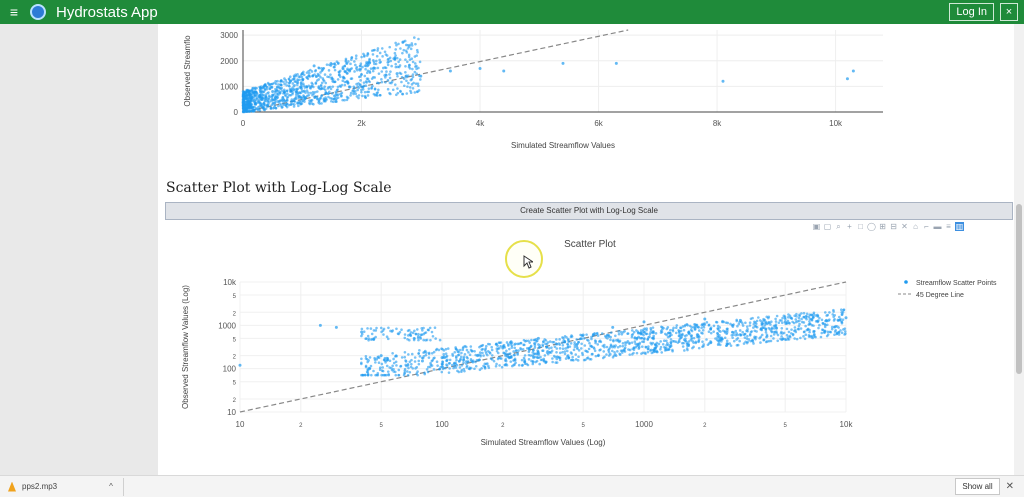 Image resolution: width=1024 pixels, height=497 pixels. Describe the element at coordinates (1010, 486) in the screenshot. I see `download-bar-close-icon: ✕` at that location.